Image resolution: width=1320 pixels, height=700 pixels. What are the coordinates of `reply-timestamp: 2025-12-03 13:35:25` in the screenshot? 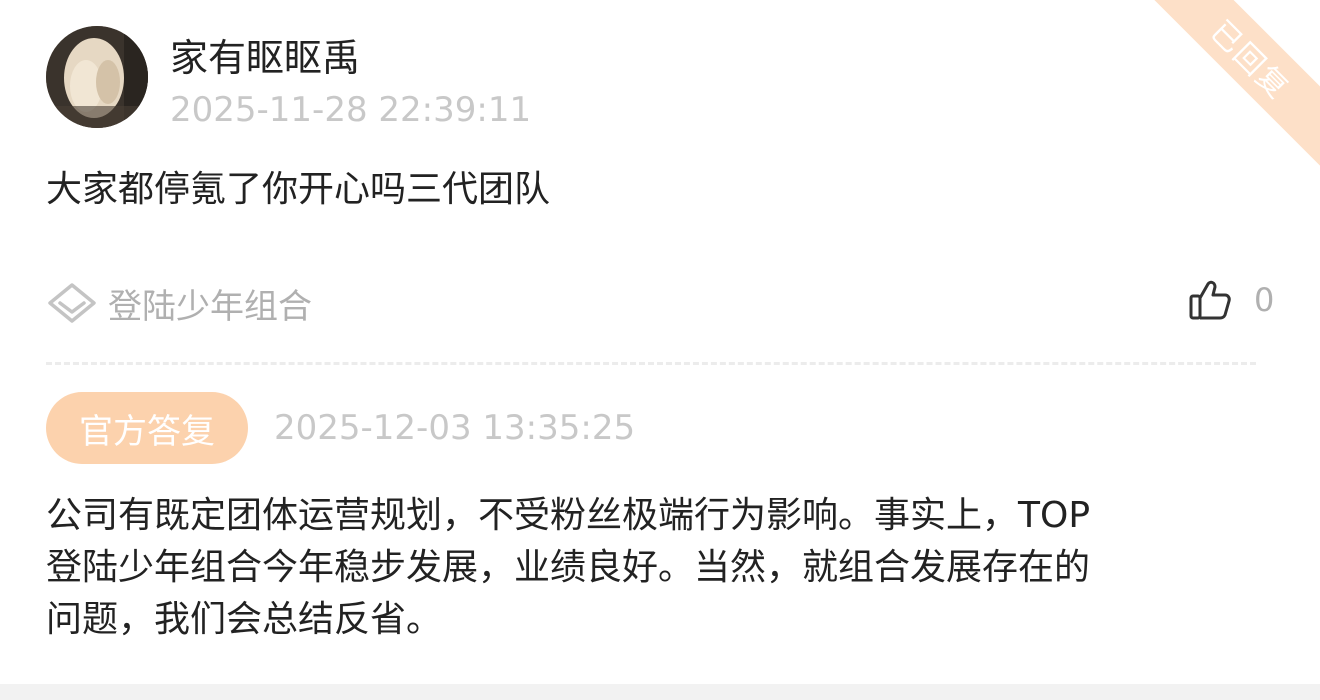 It's located at (455, 428).